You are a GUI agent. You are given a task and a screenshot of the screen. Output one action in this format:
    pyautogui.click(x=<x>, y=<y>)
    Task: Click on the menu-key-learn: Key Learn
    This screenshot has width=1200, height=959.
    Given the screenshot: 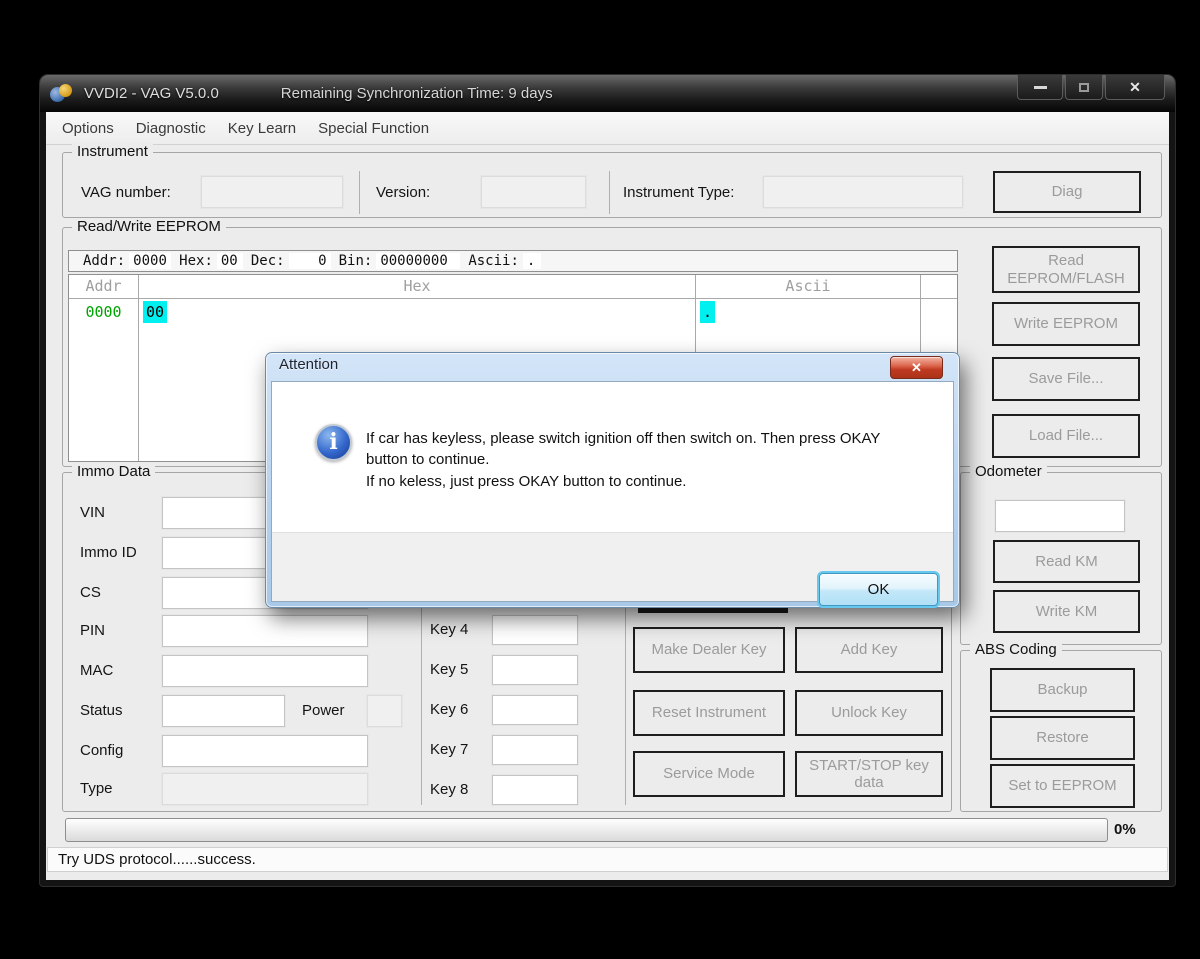 What is the action you would take?
    pyautogui.click(x=262, y=128)
    